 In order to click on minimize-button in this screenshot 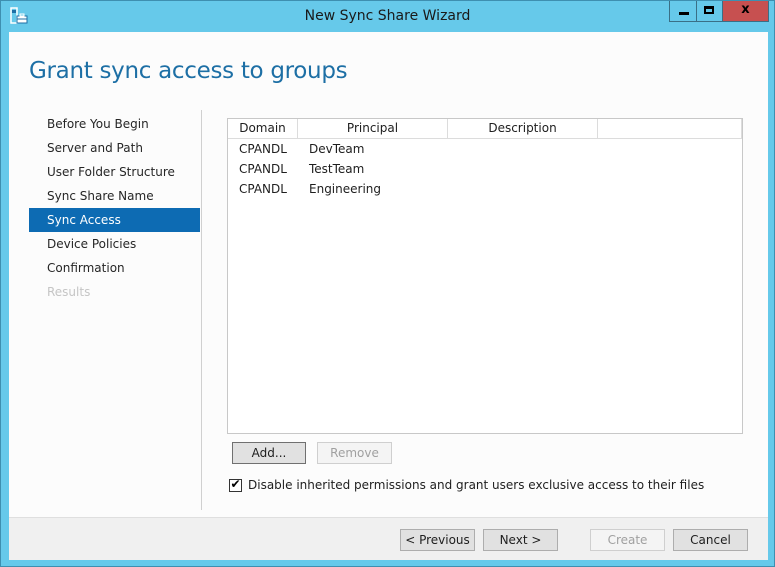, I will do `click(683, 11)`.